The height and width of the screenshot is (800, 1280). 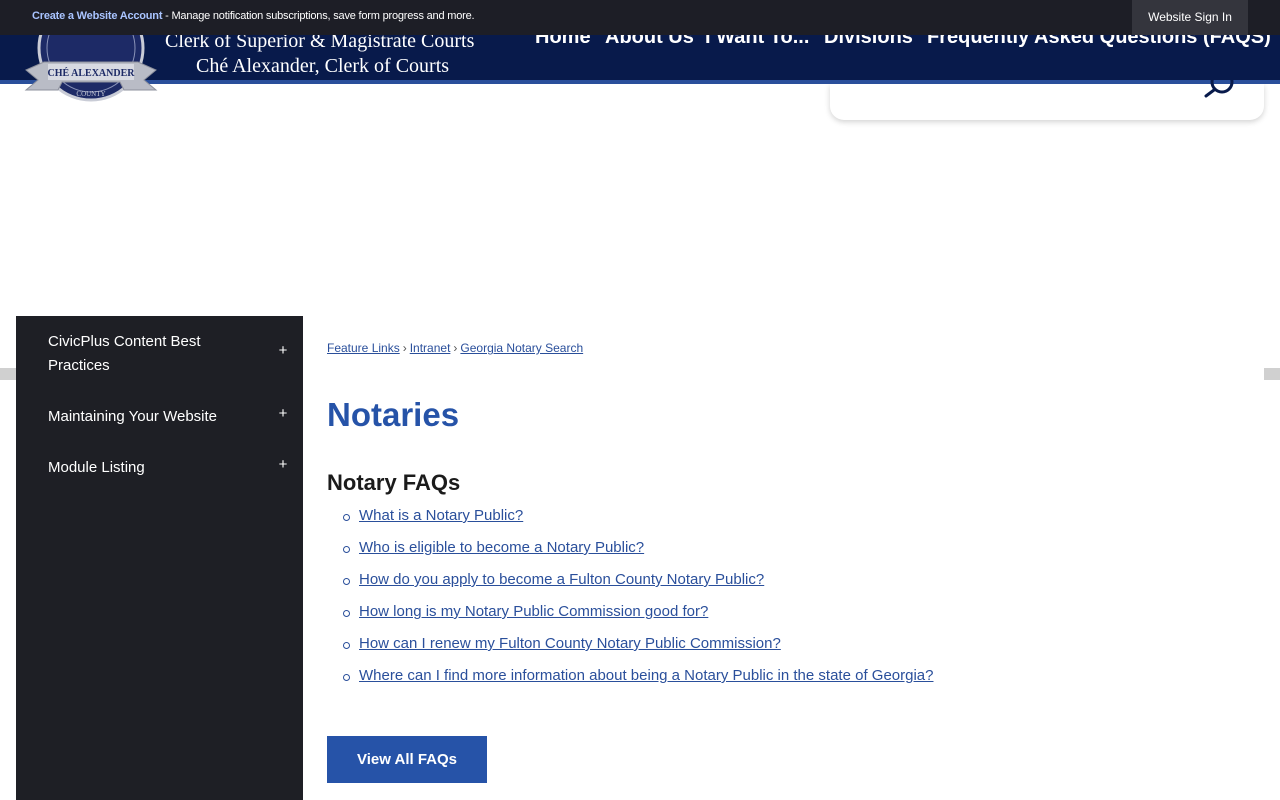 I want to click on sidebar-item-civicplus-content-best-practices: CivicPlus Content Best Practices, so click(x=153, y=354).